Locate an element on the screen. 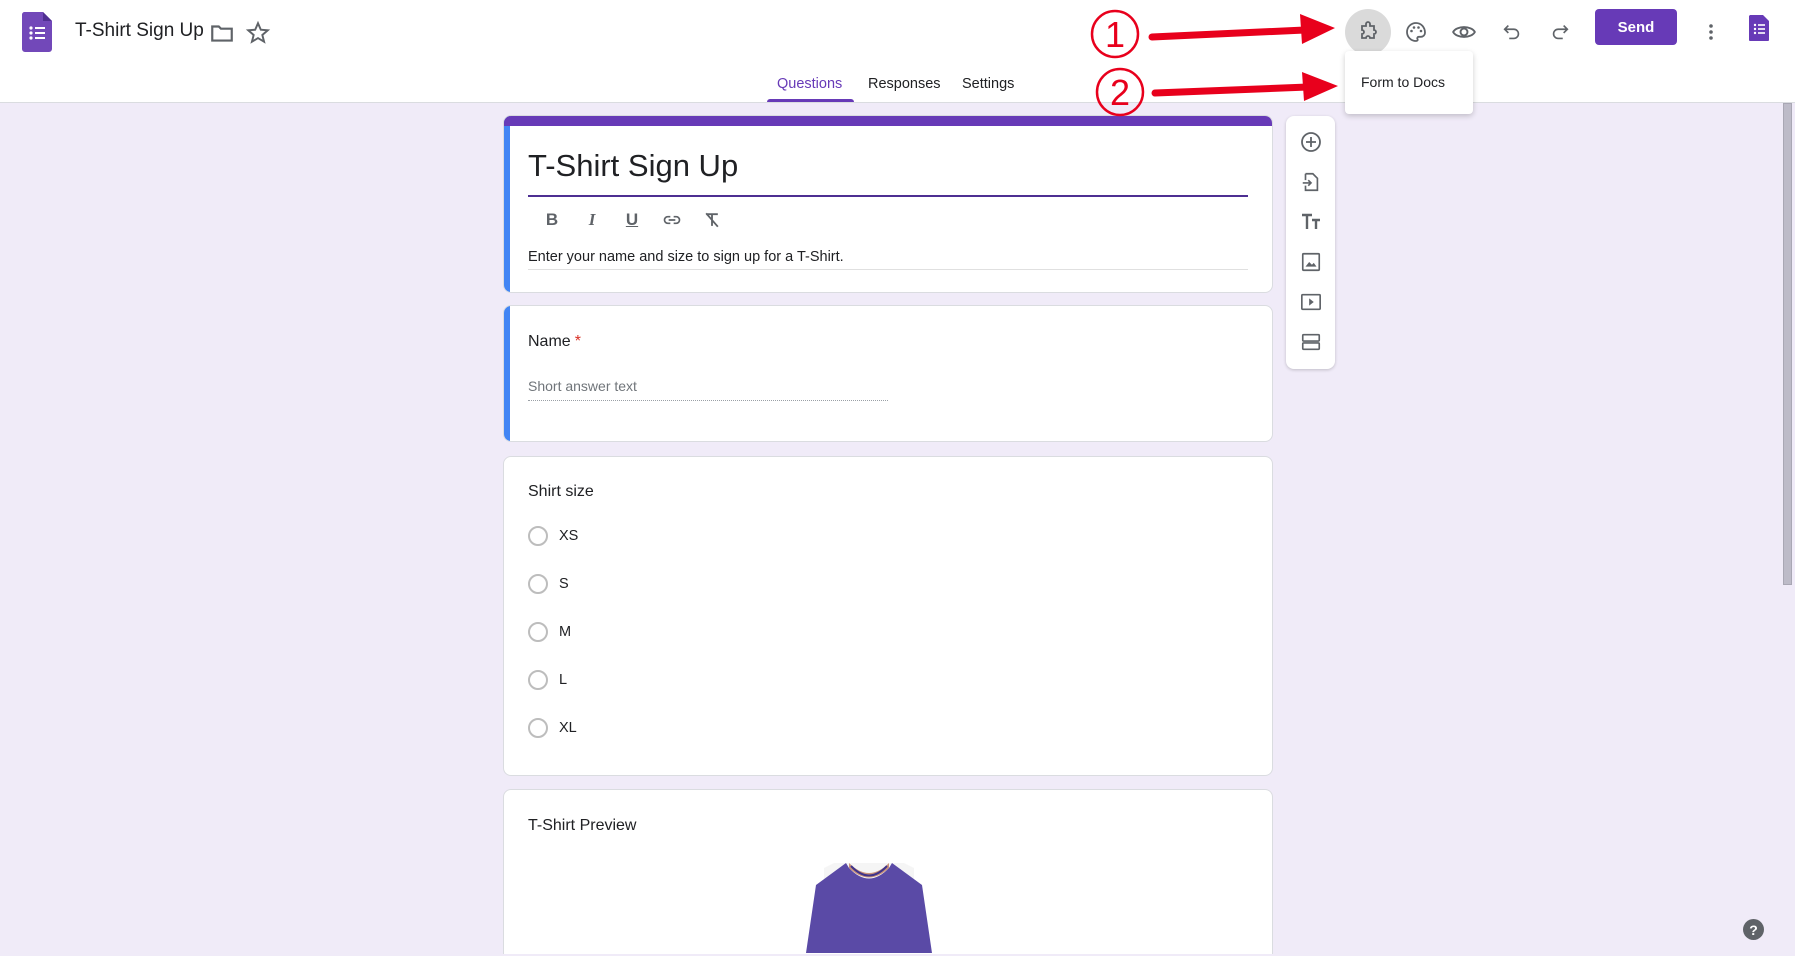 Image resolution: width=1795 pixels, height=956 pixels. forms-logo-icon is located at coordinates (37, 32).